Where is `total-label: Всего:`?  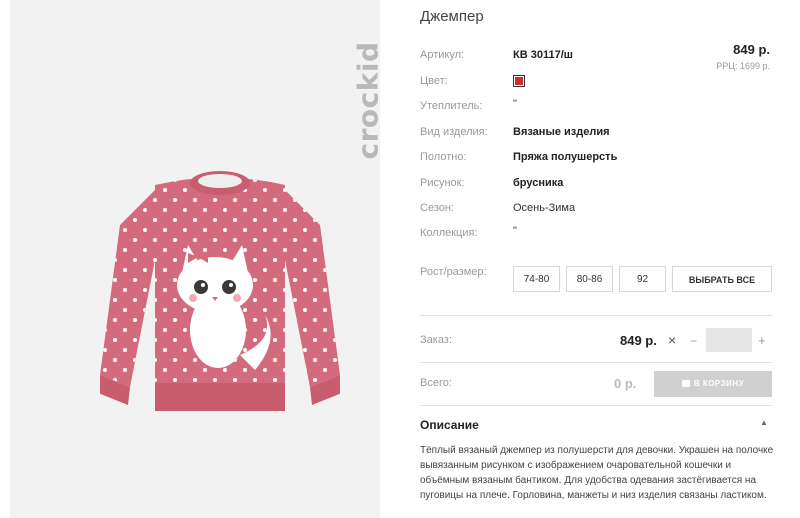
total-label: Всего: is located at coordinates (436, 383).